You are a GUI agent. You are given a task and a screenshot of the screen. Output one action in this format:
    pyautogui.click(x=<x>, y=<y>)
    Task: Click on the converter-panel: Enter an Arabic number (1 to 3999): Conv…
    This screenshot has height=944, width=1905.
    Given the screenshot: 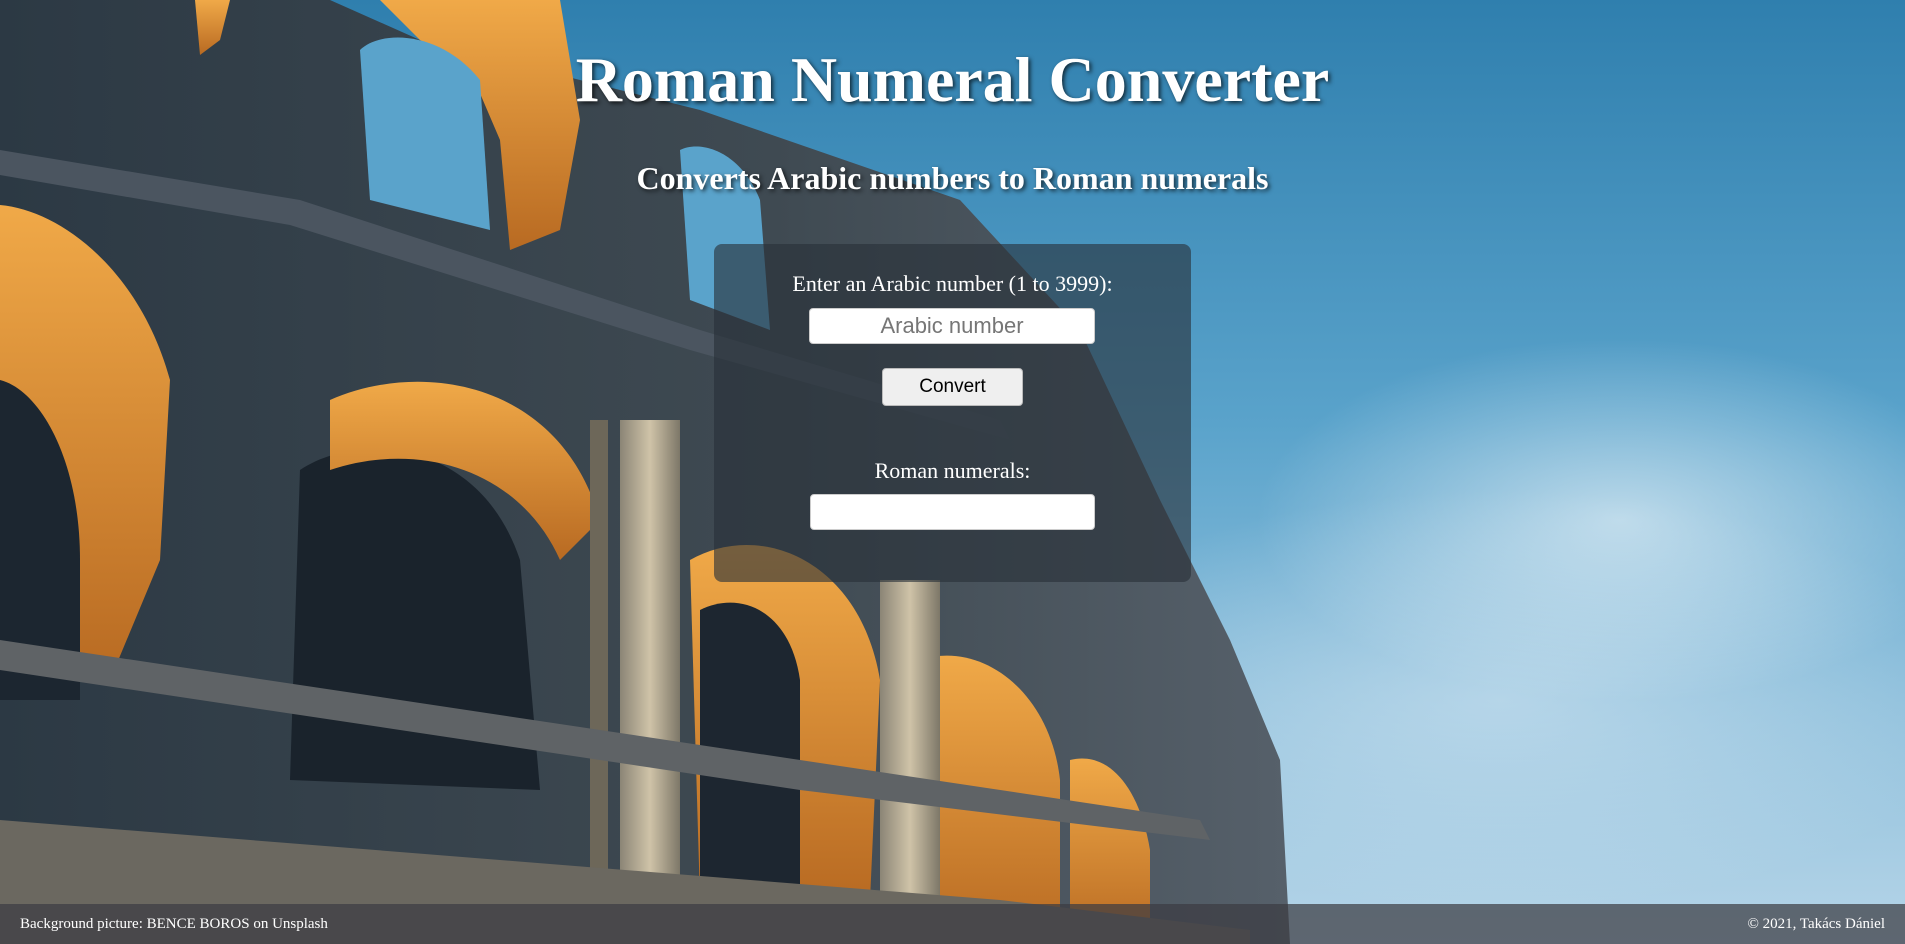 What is the action you would take?
    pyautogui.click(x=952, y=413)
    